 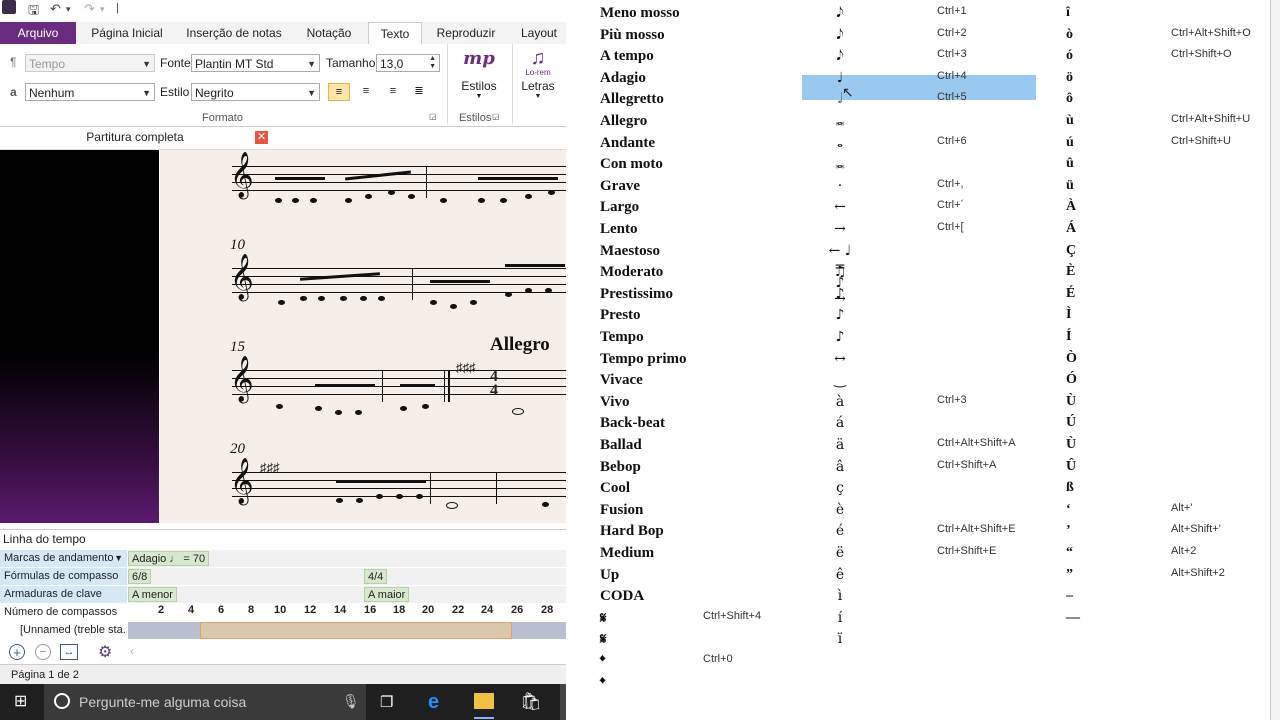 I want to click on list-item-name: Ballad, so click(x=621, y=445).